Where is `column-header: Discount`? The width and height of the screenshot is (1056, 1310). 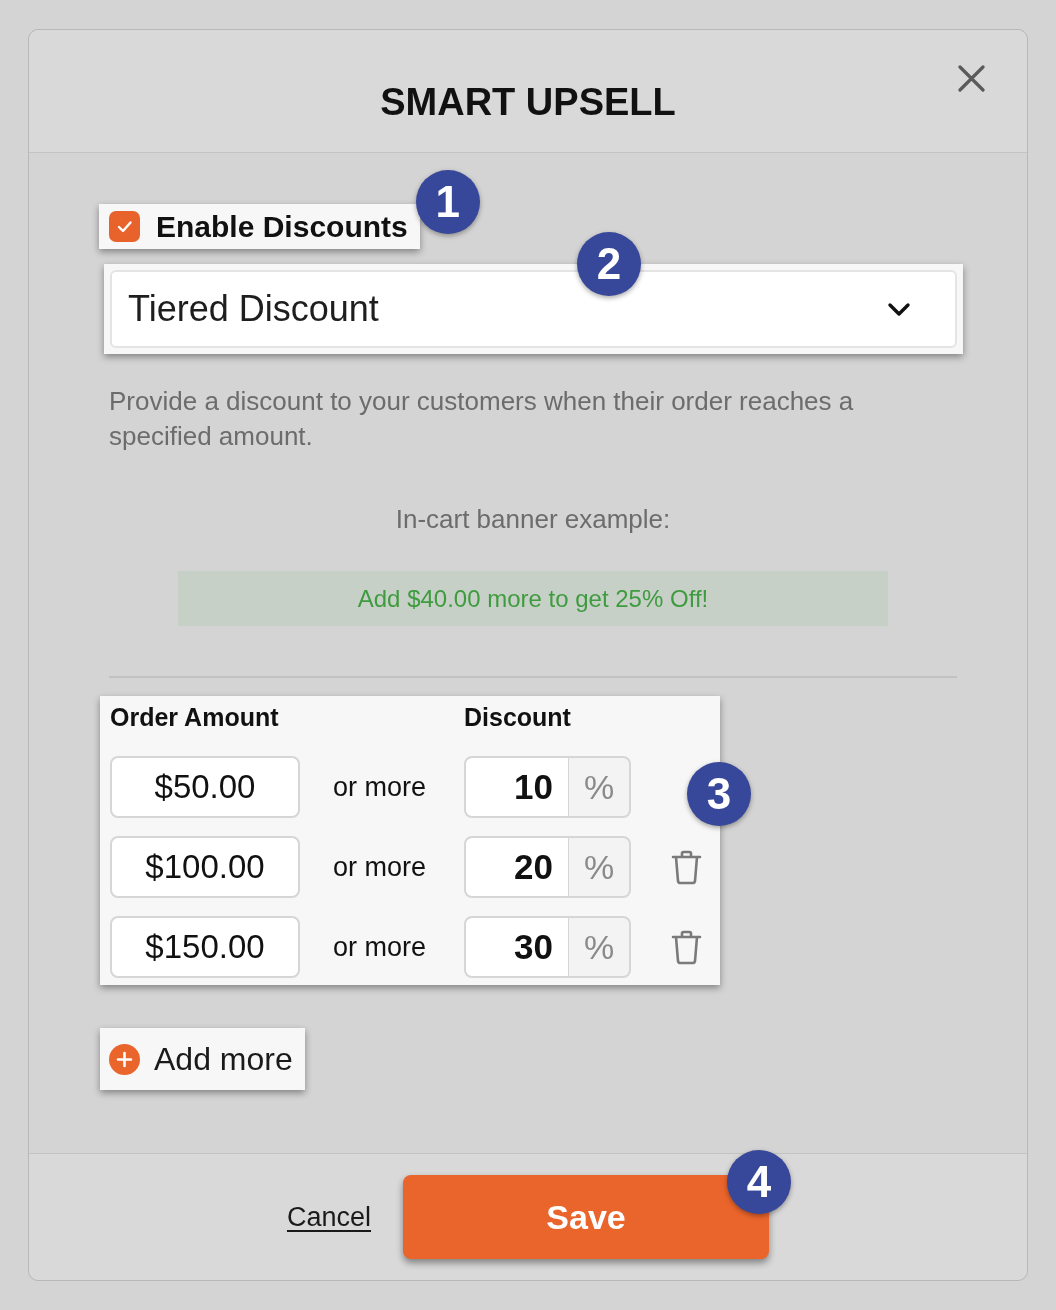
column-header: Discount is located at coordinates (517, 717).